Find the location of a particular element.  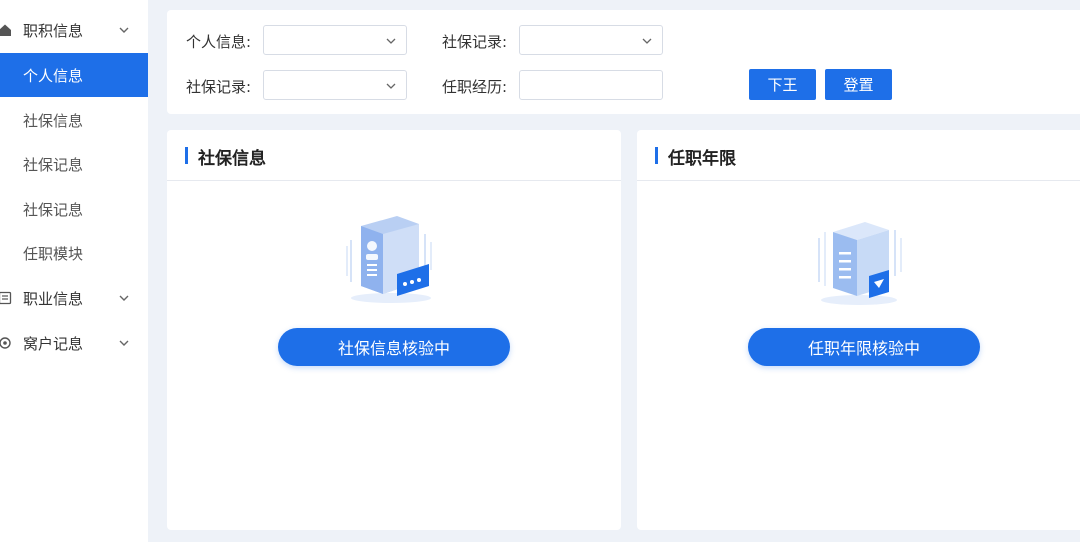

sidebar-group-label: 窝户记息 is located at coordinates (53, 343).